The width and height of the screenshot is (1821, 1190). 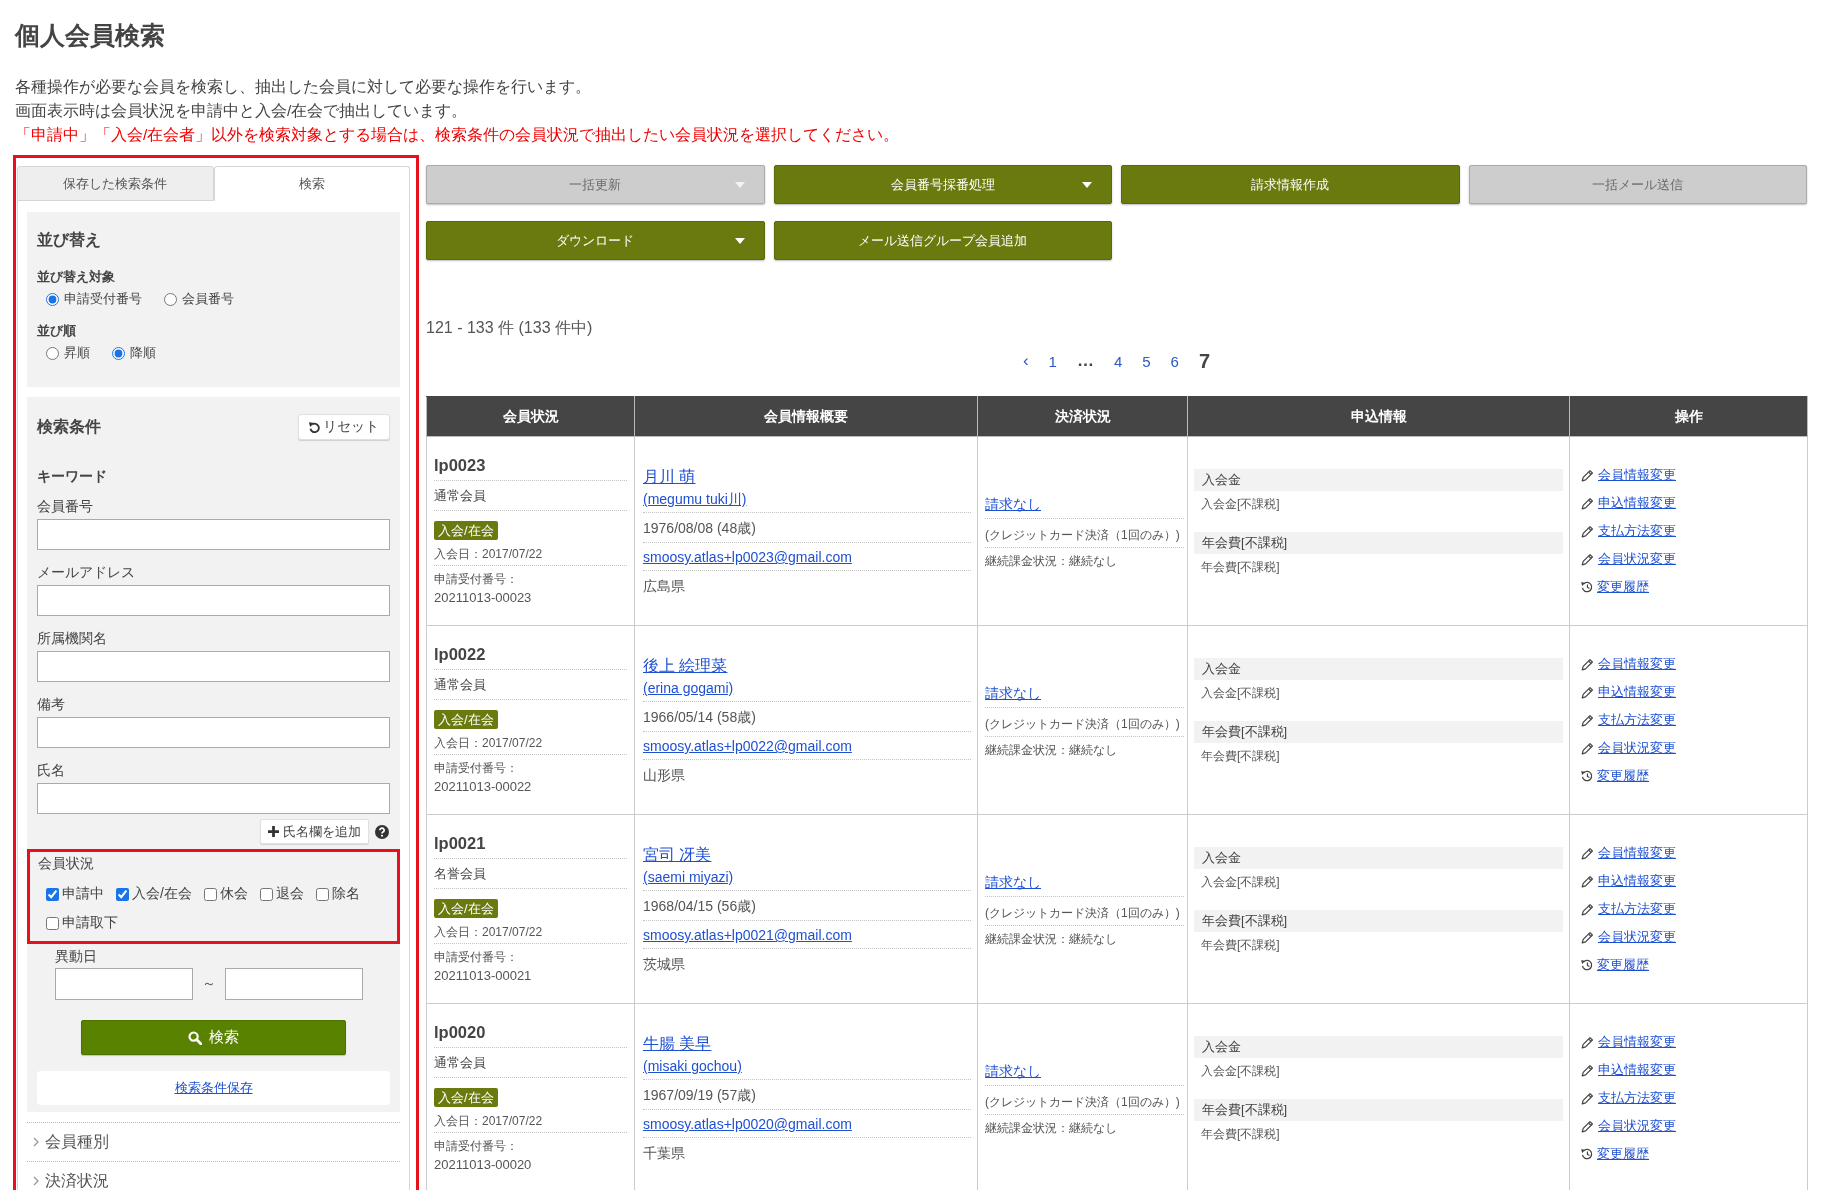 What do you see at coordinates (692, 1066) in the screenshot?
I see `member-romaji-link: (misaki gochou)` at bounding box center [692, 1066].